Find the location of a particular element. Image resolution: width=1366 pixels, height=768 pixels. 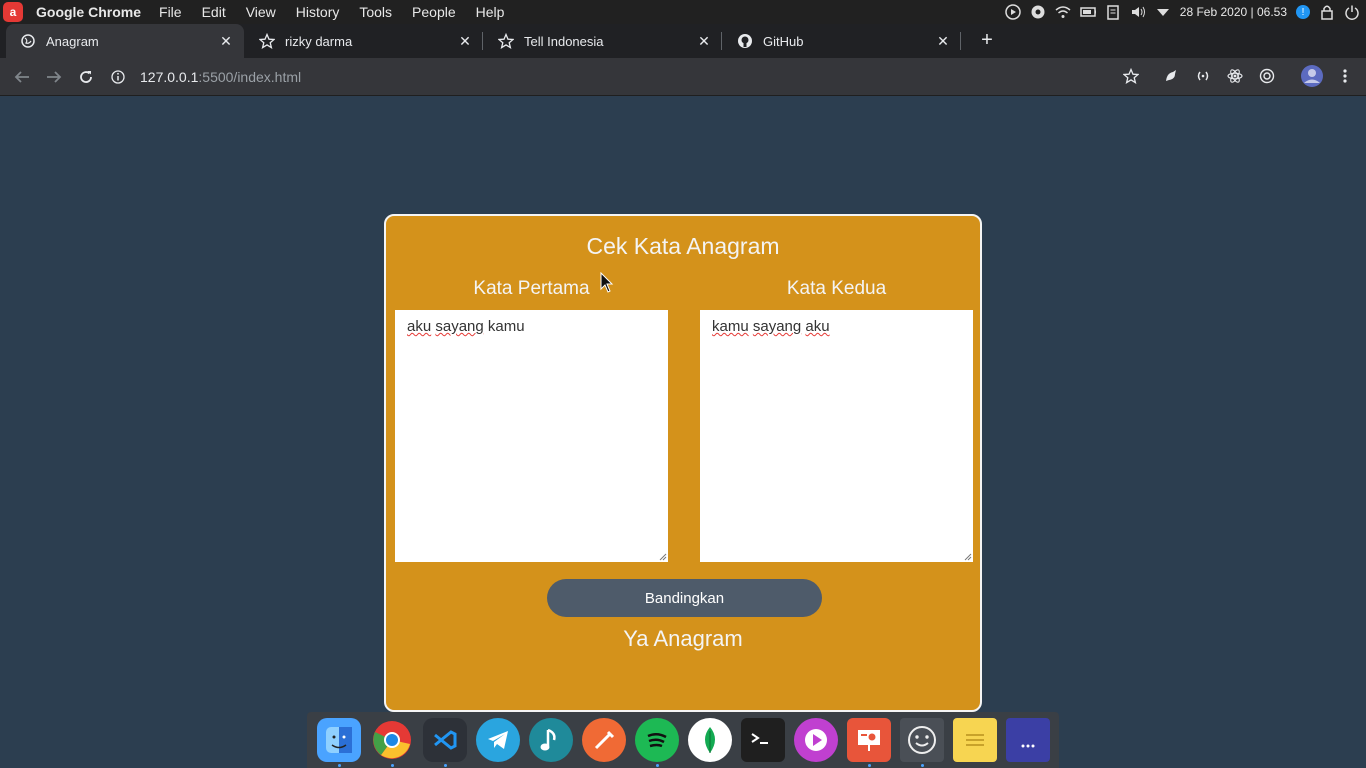

first-word-label: Kata Pertama is located at coordinates (531, 288).